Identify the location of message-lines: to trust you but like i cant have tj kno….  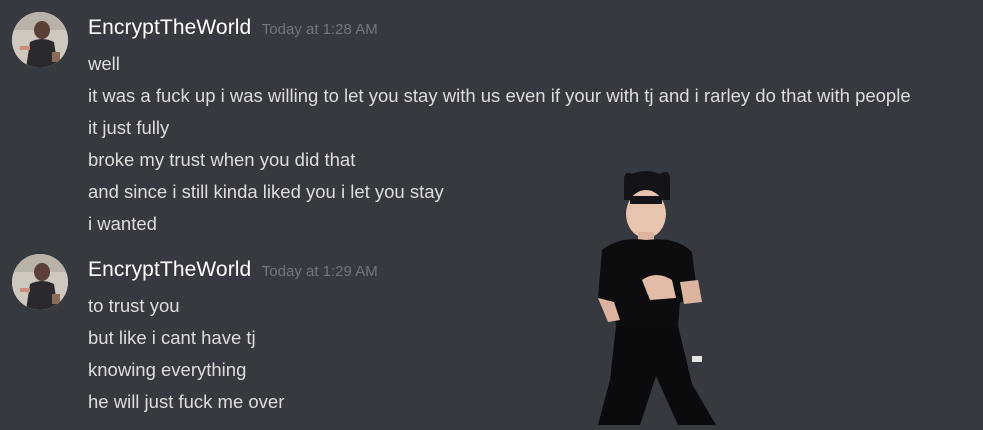
(186, 354).